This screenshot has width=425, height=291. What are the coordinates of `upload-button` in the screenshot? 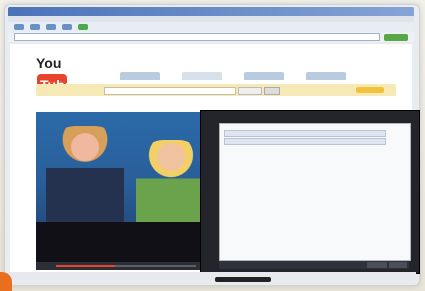 It's located at (370, 90).